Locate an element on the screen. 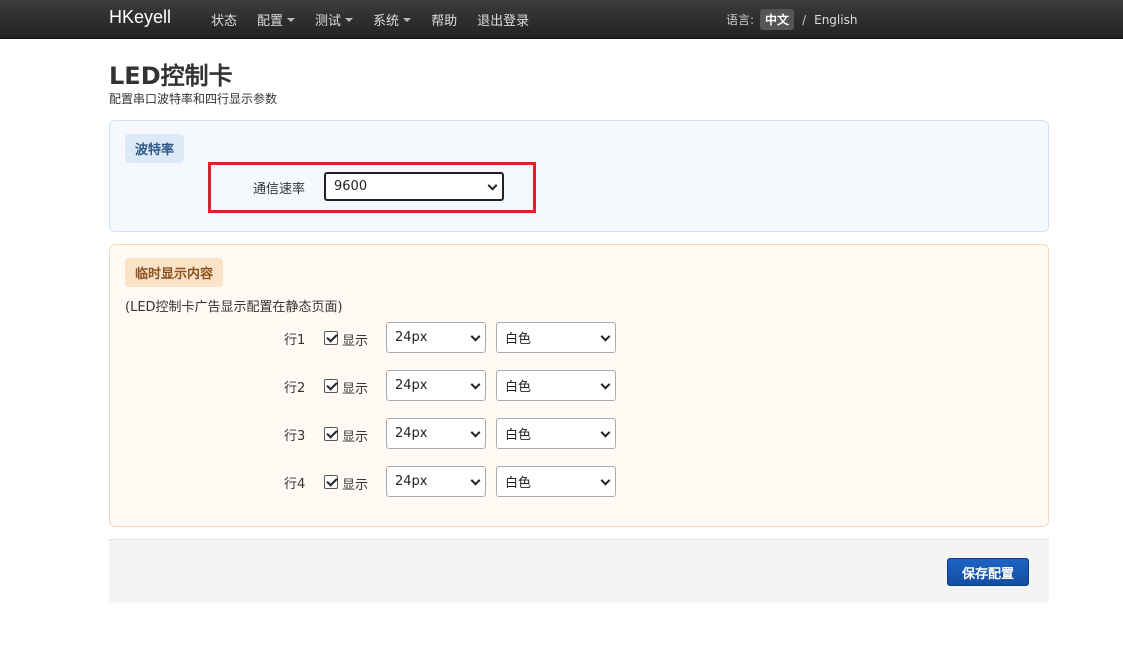 This screenshot has width=1123, height=645. nav-test-label: 测试 is located at coordinates (328, 21).